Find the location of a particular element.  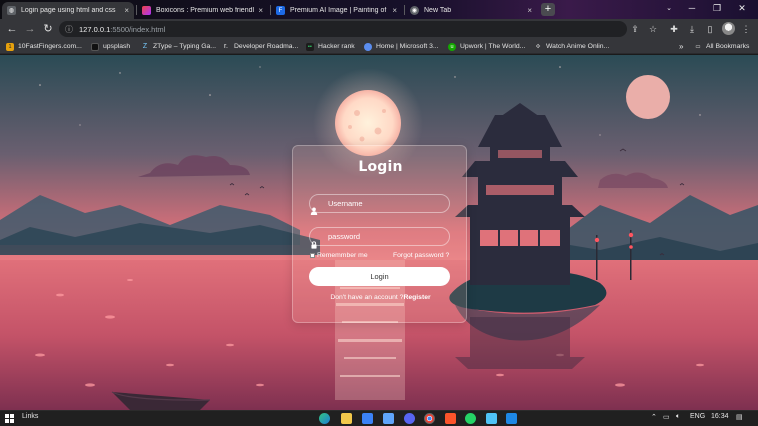

tab-title: Boxicons : Premium web friendly is located at coordinates (205, 10).